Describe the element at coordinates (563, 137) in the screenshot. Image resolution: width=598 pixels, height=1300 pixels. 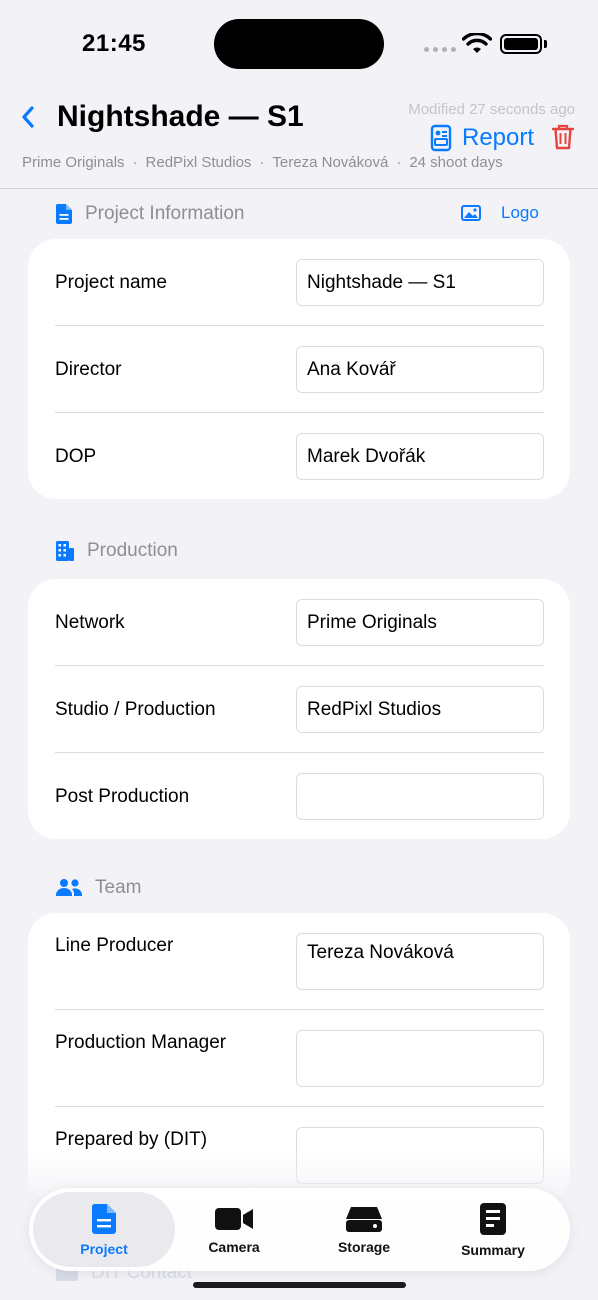
I see `trash-icon` at that location.